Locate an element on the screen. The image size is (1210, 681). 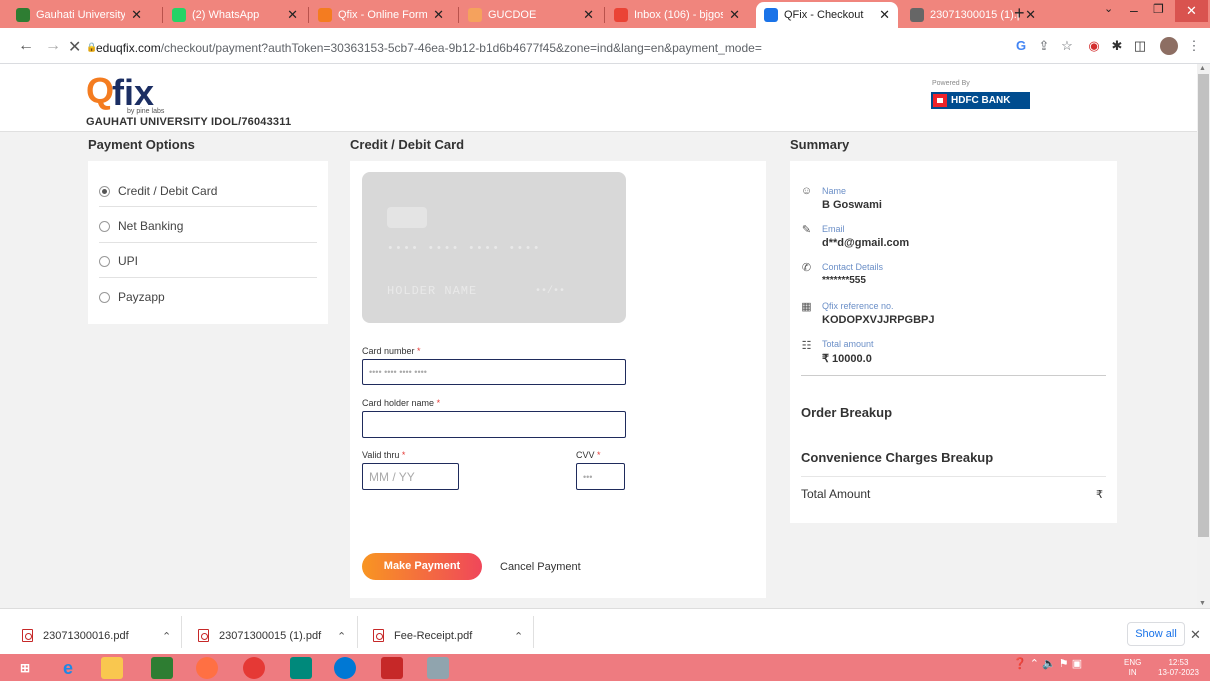
reference-label: Qfix reference no. is located at coordinates (858, 306).